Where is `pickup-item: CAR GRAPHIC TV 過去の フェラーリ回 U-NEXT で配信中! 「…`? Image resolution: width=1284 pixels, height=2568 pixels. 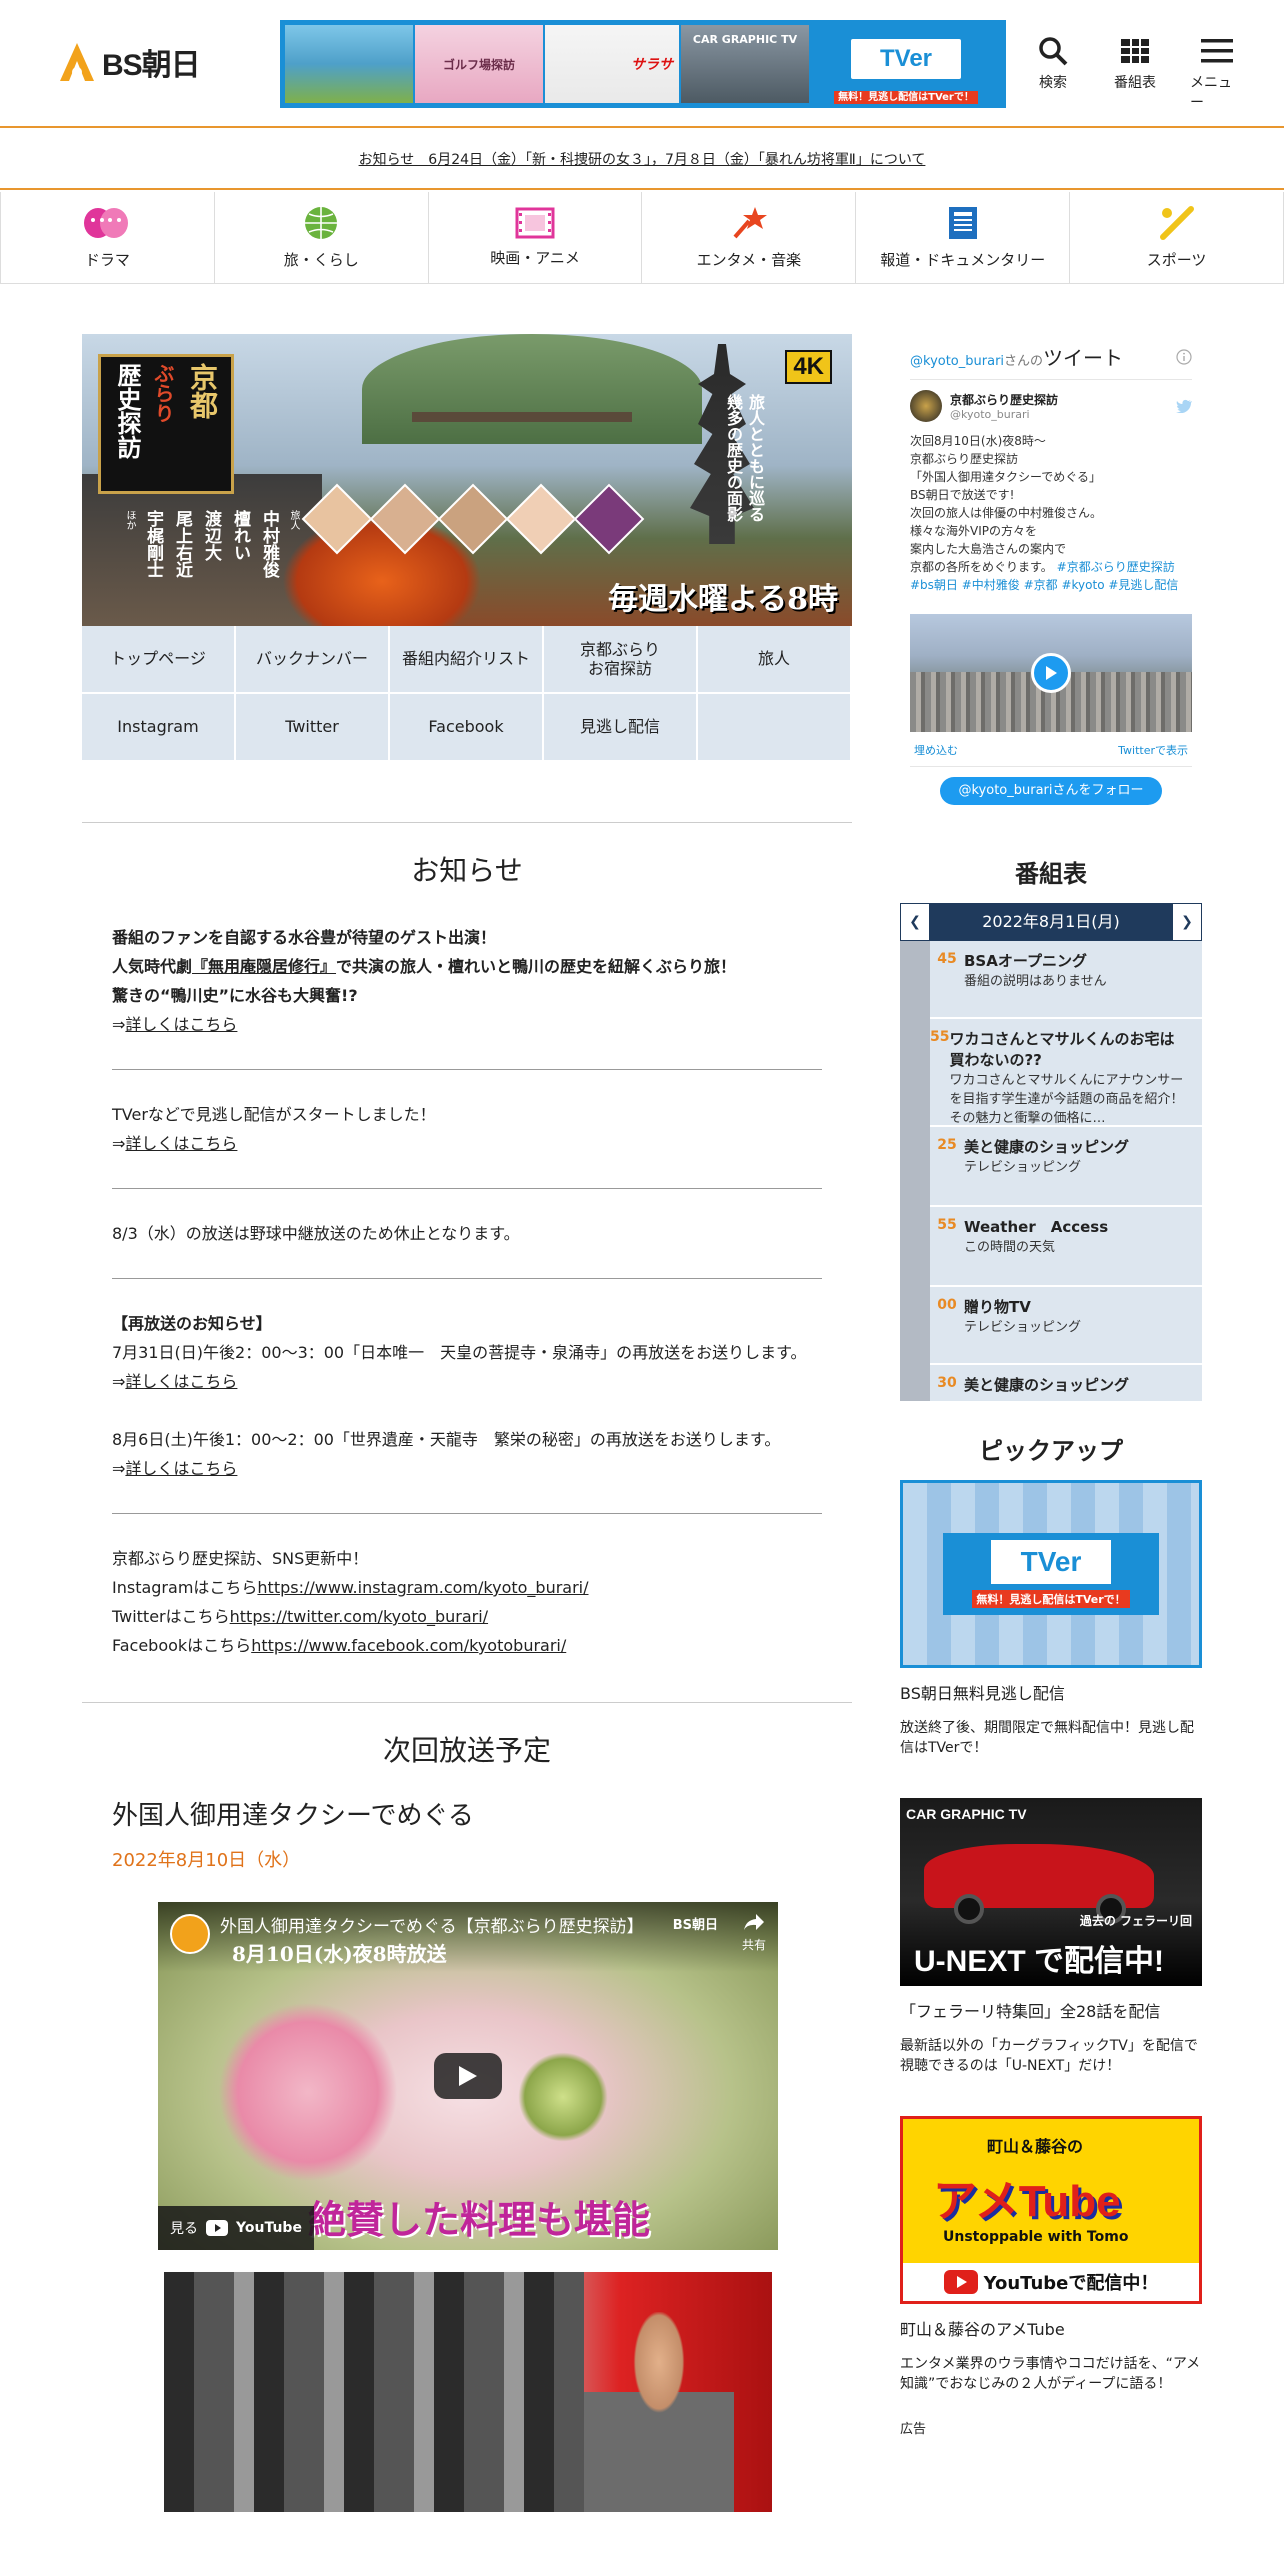 pickup-item: CAR GRAPHIC TV 過去の フェラーリ回 U-NEXT で配信中! 「… is located at coordinates (1051, 1937).